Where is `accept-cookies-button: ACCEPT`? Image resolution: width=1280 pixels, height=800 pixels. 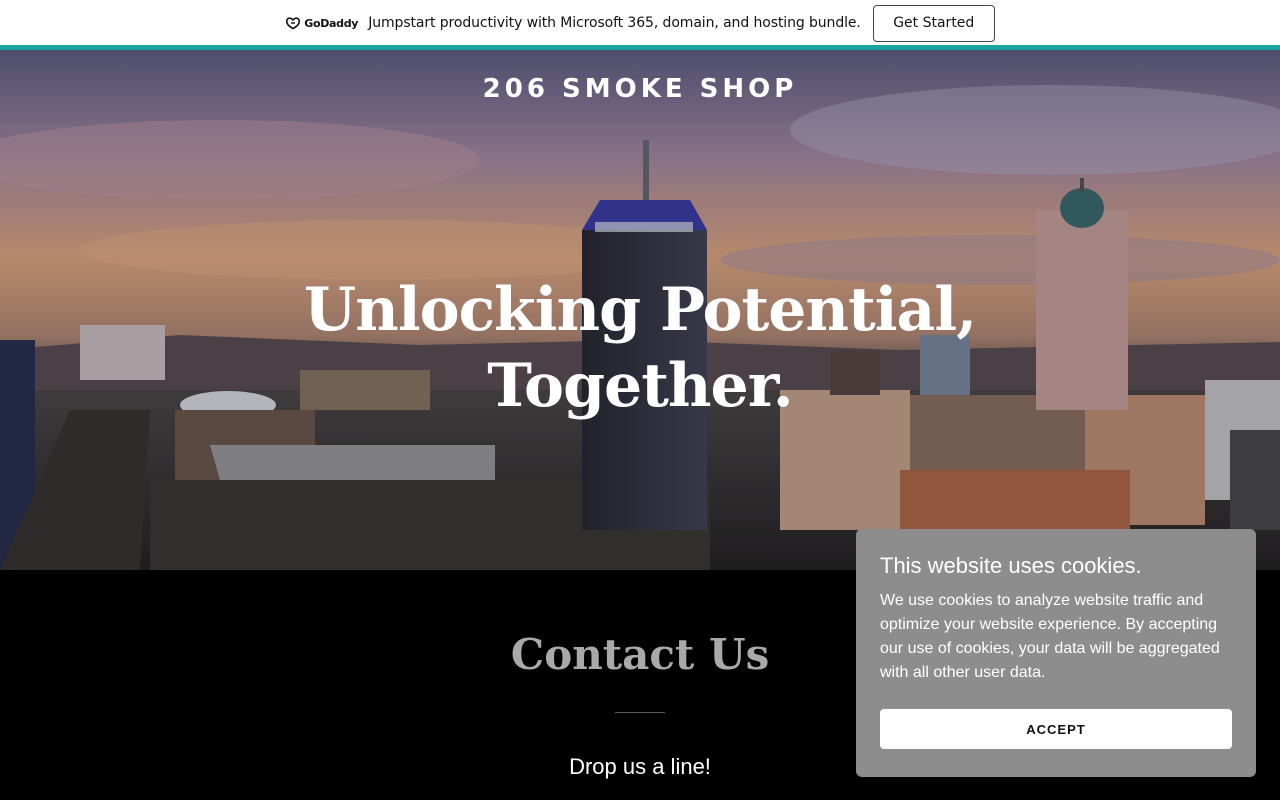
accept-cookies-button: ACCEPT is located at coordinates (1056, 729).